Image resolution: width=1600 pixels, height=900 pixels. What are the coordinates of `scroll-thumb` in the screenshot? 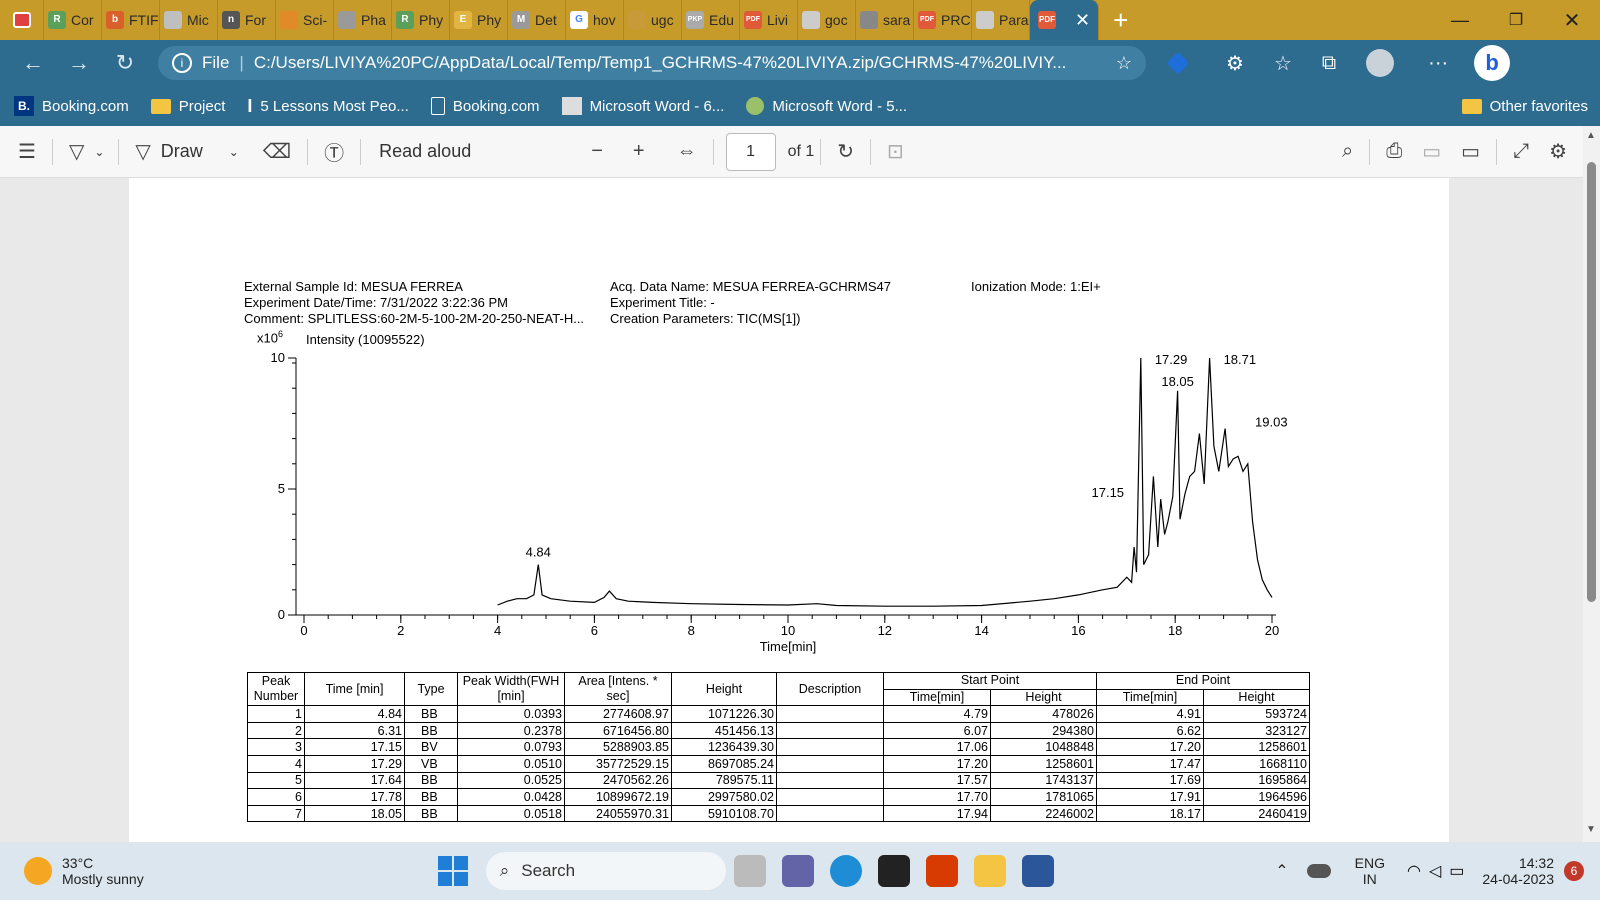 It's located at (1591, 382).